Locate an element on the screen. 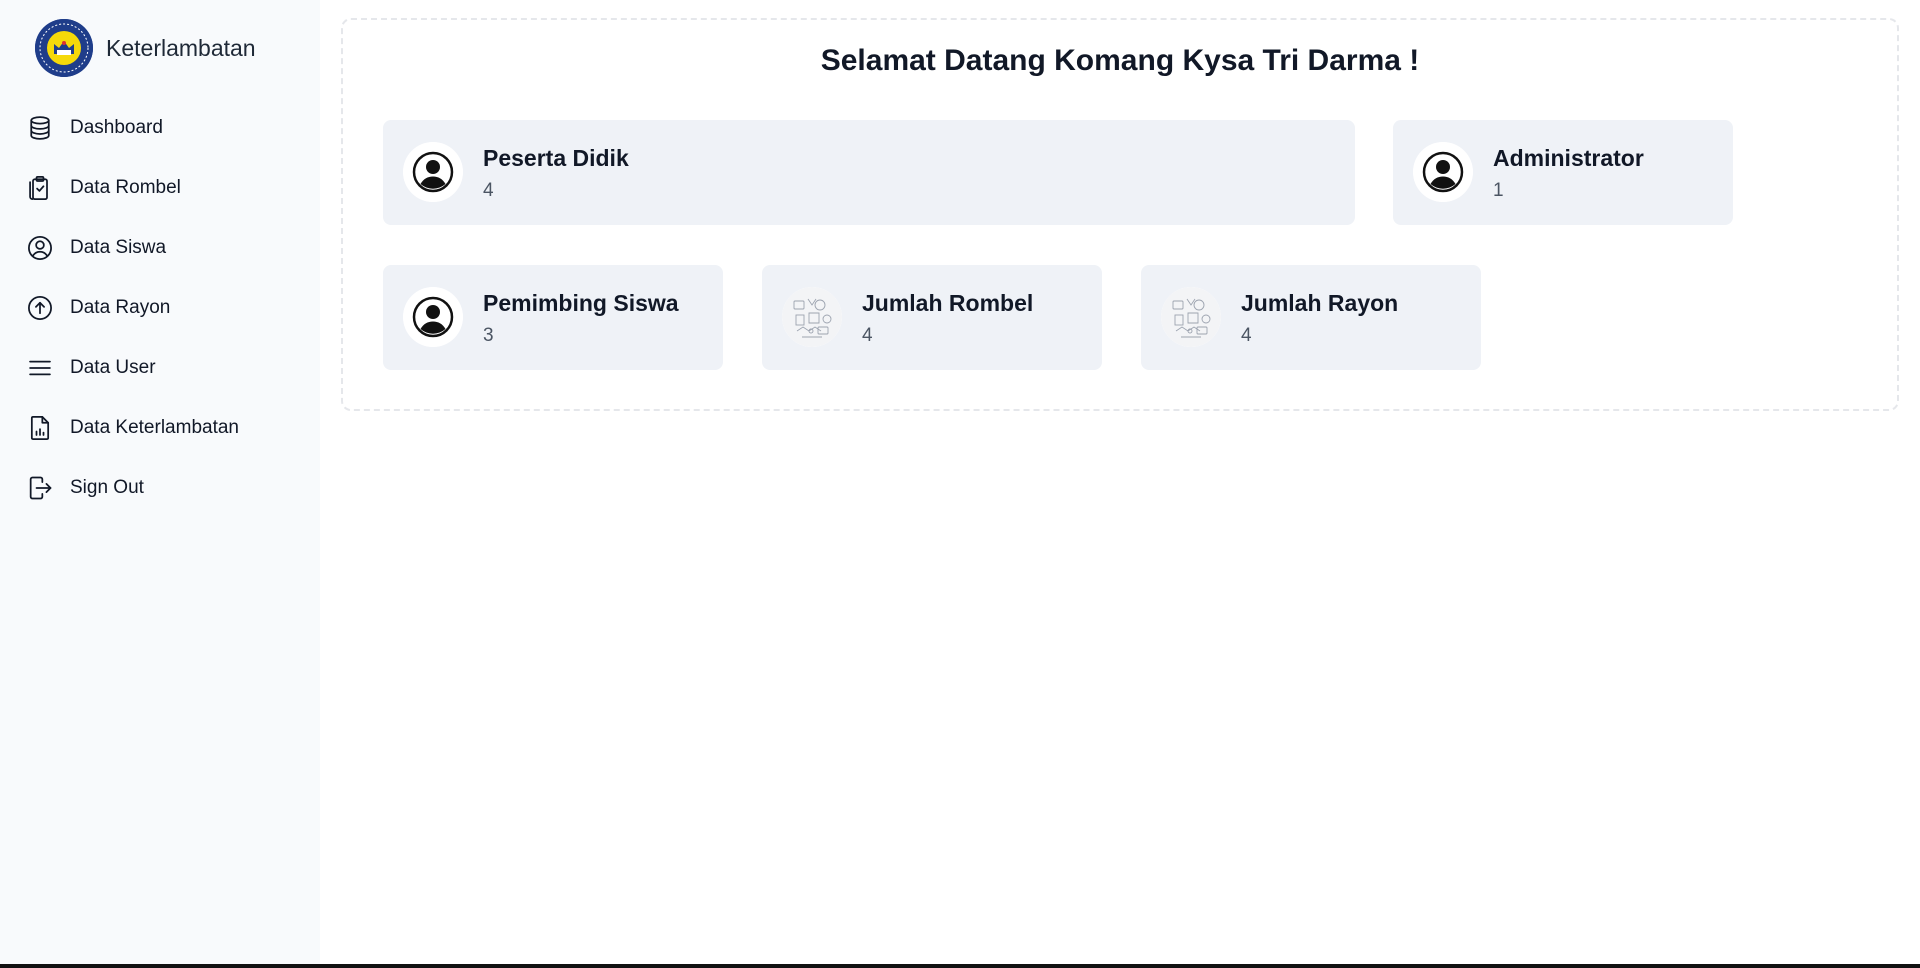  stat-card-title: Jumlah Rayon is located at coordinates (1320, 303).